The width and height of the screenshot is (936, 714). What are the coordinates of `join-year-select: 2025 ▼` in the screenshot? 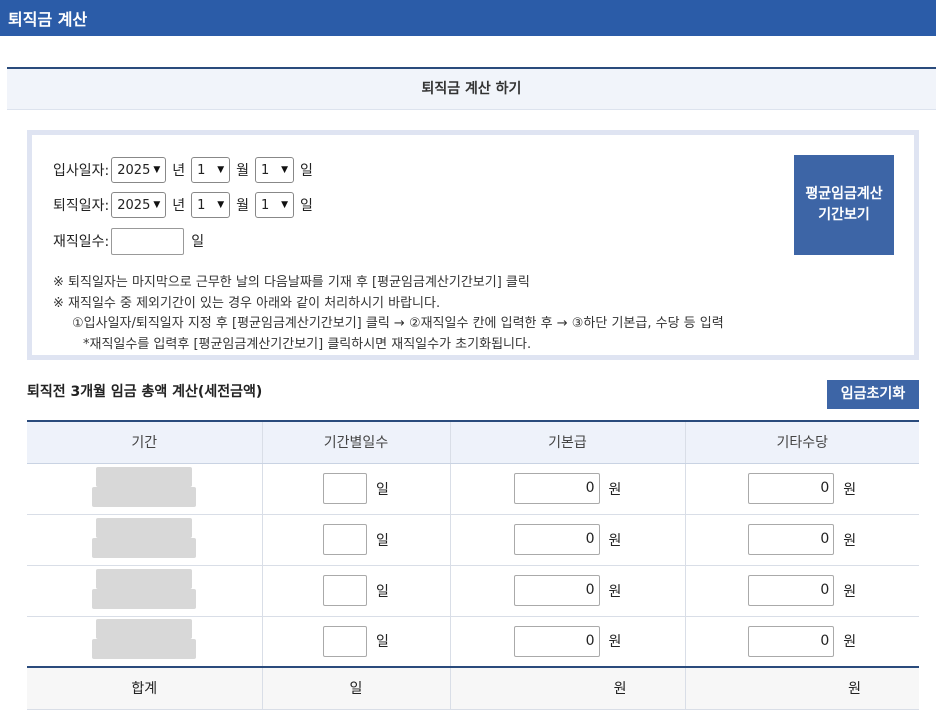 It's located at (139, 170).